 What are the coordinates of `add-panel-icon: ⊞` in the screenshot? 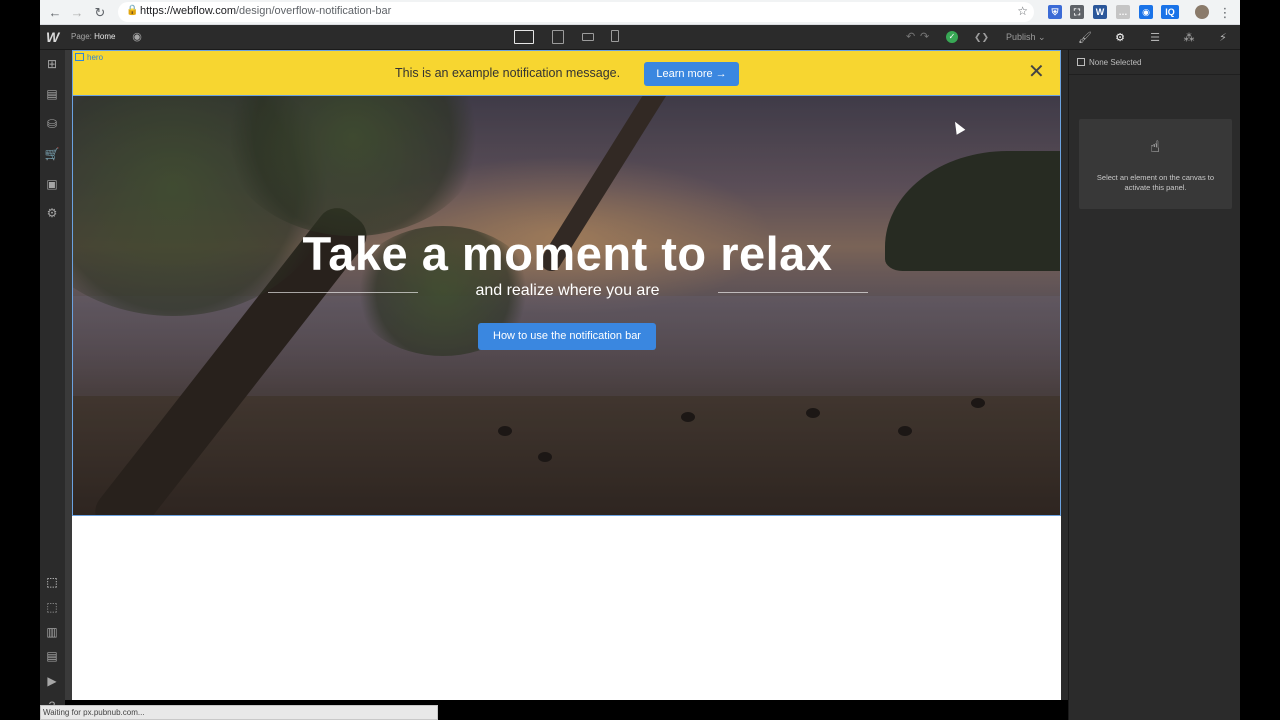 It's located at (52, 64).